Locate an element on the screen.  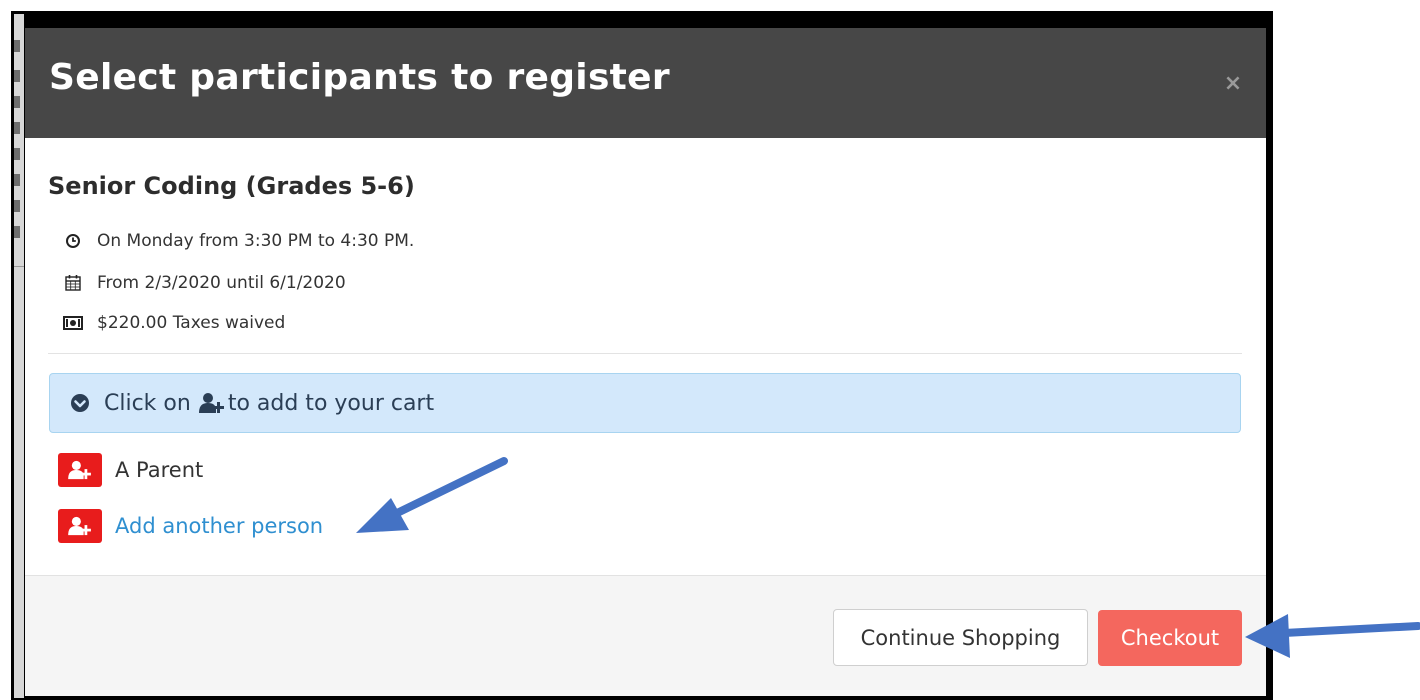
schedule-detail: On Monday from 3:30 PM to 4:30 PM. is located at coordinates (238, 241).